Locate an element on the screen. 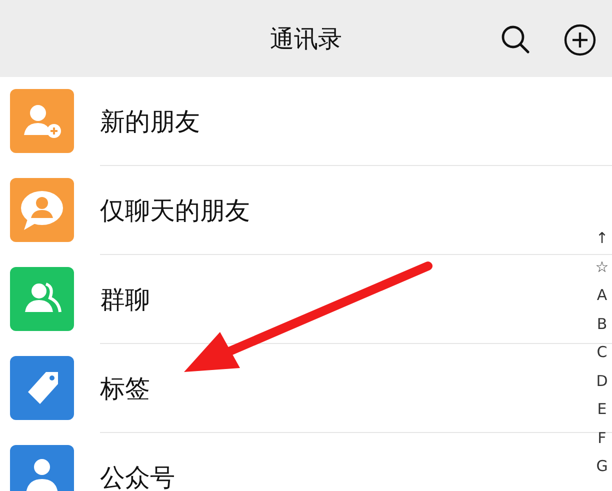  index-letter: A is located at coordinates (602, 295).